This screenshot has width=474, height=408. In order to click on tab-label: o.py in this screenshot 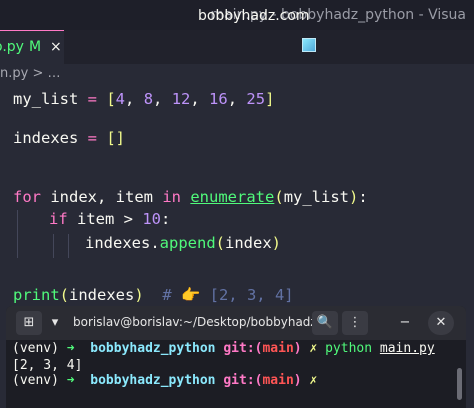, I will do `click(12, 47)`.